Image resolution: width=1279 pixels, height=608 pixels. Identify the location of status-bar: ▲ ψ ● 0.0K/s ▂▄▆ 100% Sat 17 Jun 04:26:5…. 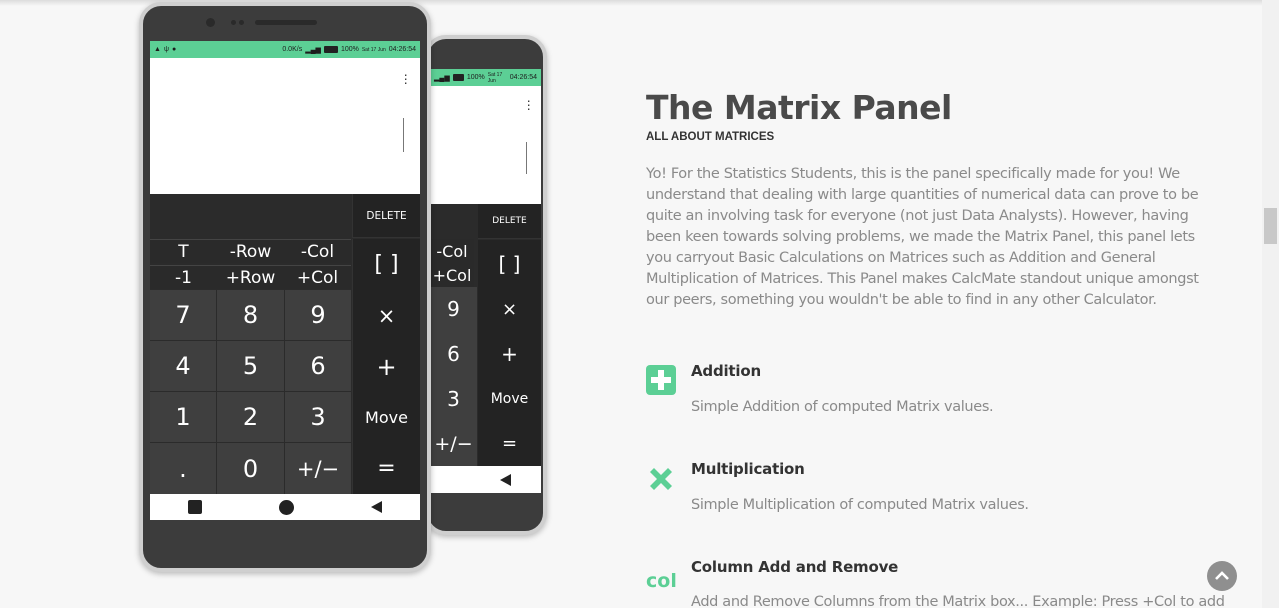
(285, 49).